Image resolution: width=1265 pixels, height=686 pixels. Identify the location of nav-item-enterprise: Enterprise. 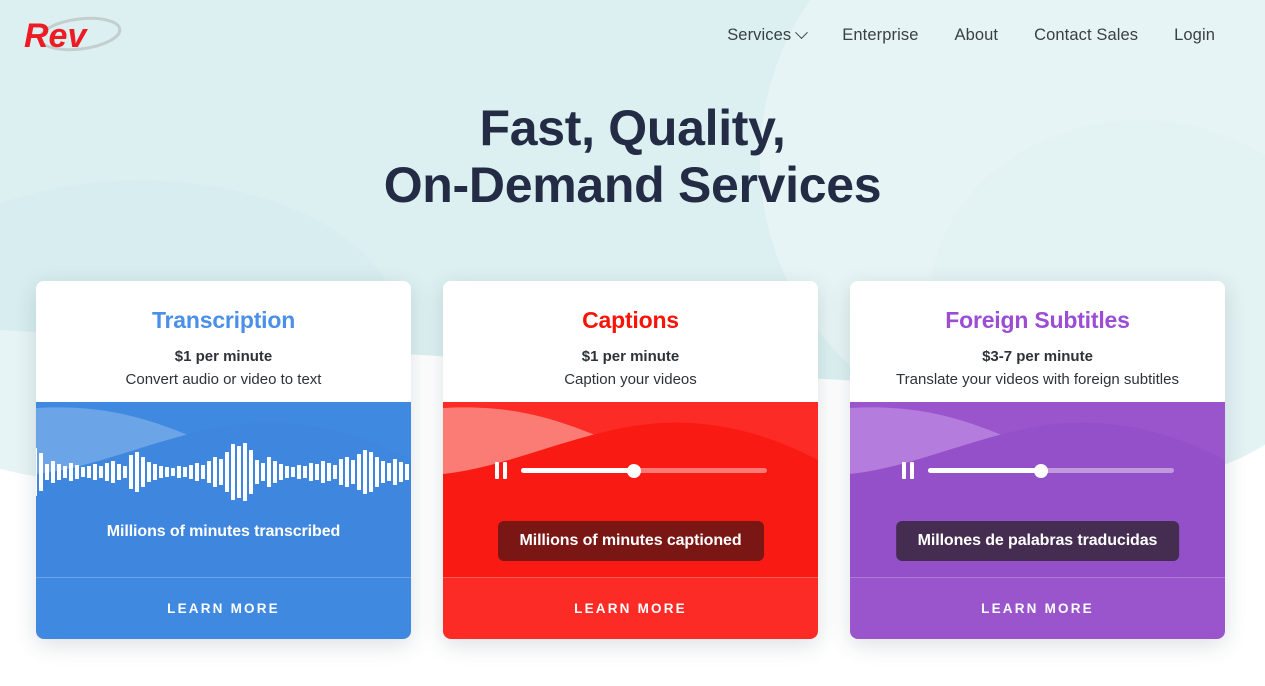
(880, 35).